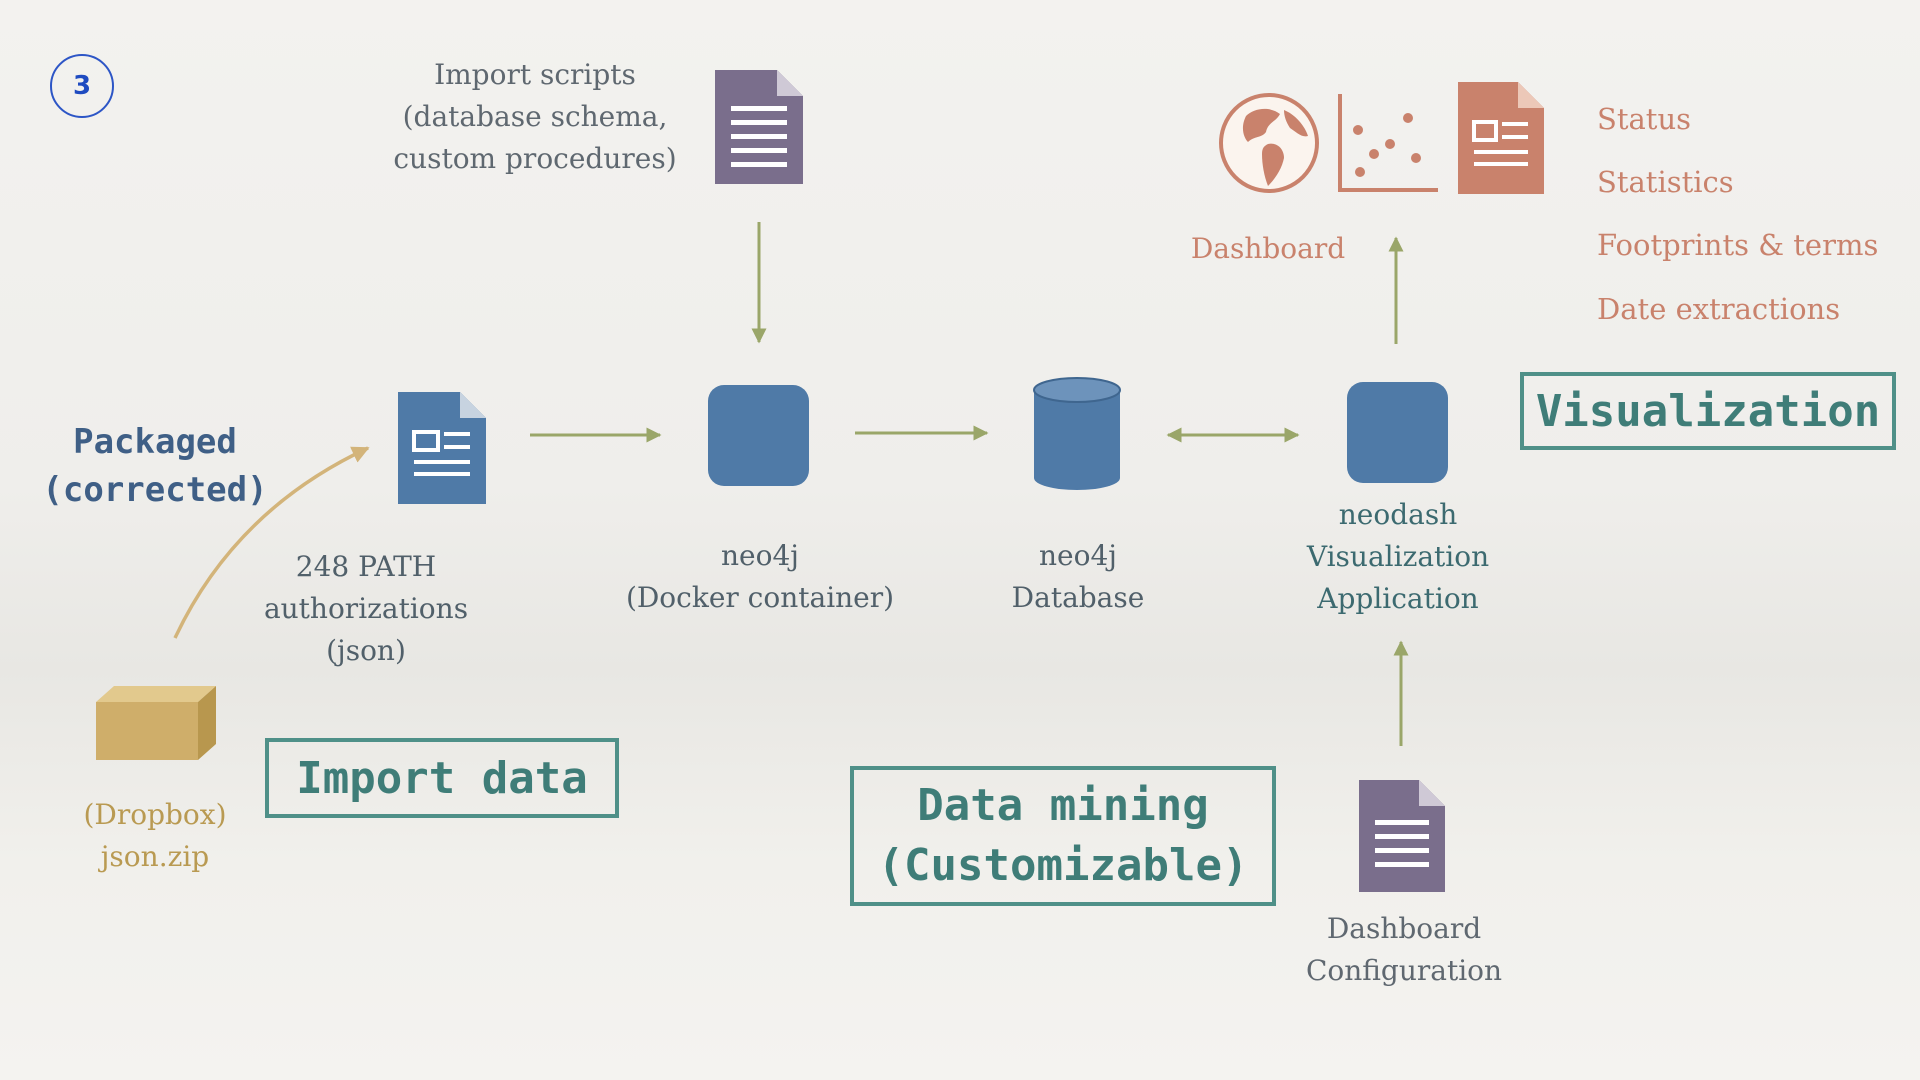  Describe the element at coordinates (1501, 138) in the screenshot. I see `report-icon` at that location.